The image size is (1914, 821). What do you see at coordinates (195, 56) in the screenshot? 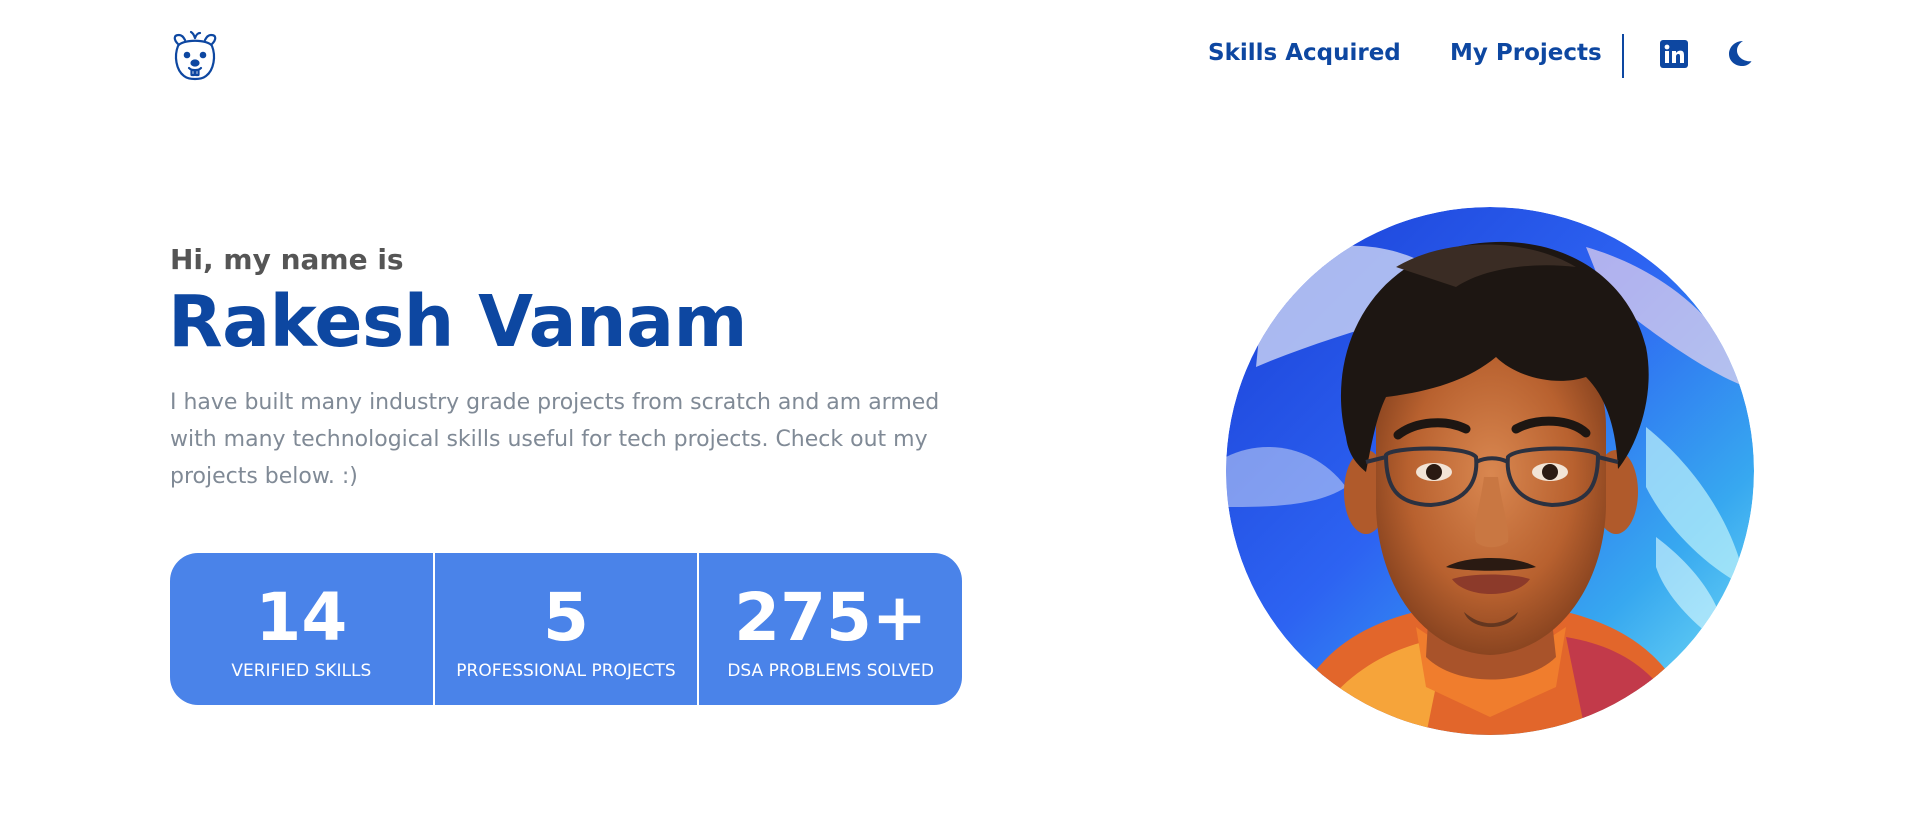
I see `beaver-logo-icon` at bounding box center [195, 56].